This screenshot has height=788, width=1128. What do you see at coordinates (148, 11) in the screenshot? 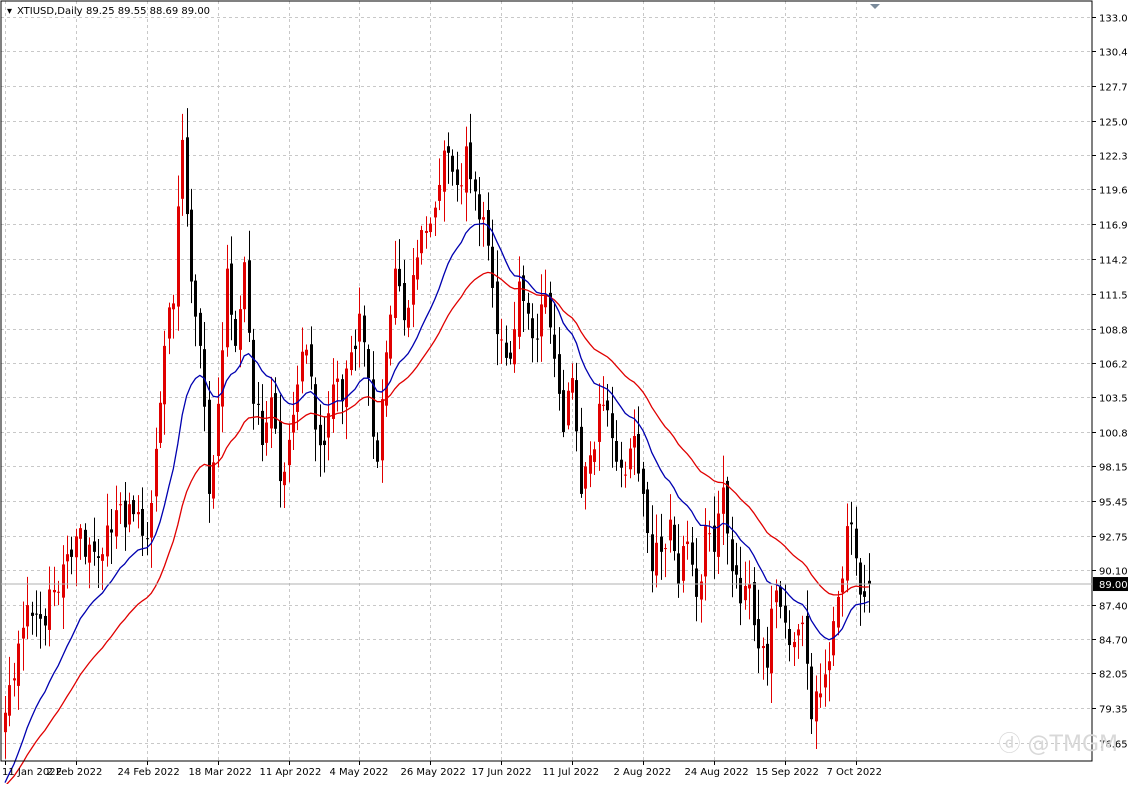
I see `ohlc-label: 89.25 89.55 88.69 89.00` at bounding box center [148, 11].